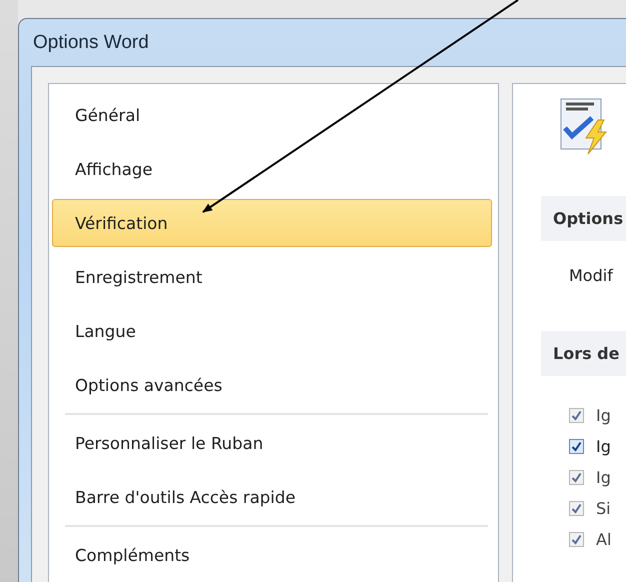 Image resolution: width=626 pixels, height=582 pixels. Describe the element at coordinates (604, 539) in the screenshot. I see `checkbox-label: Al` at that location.